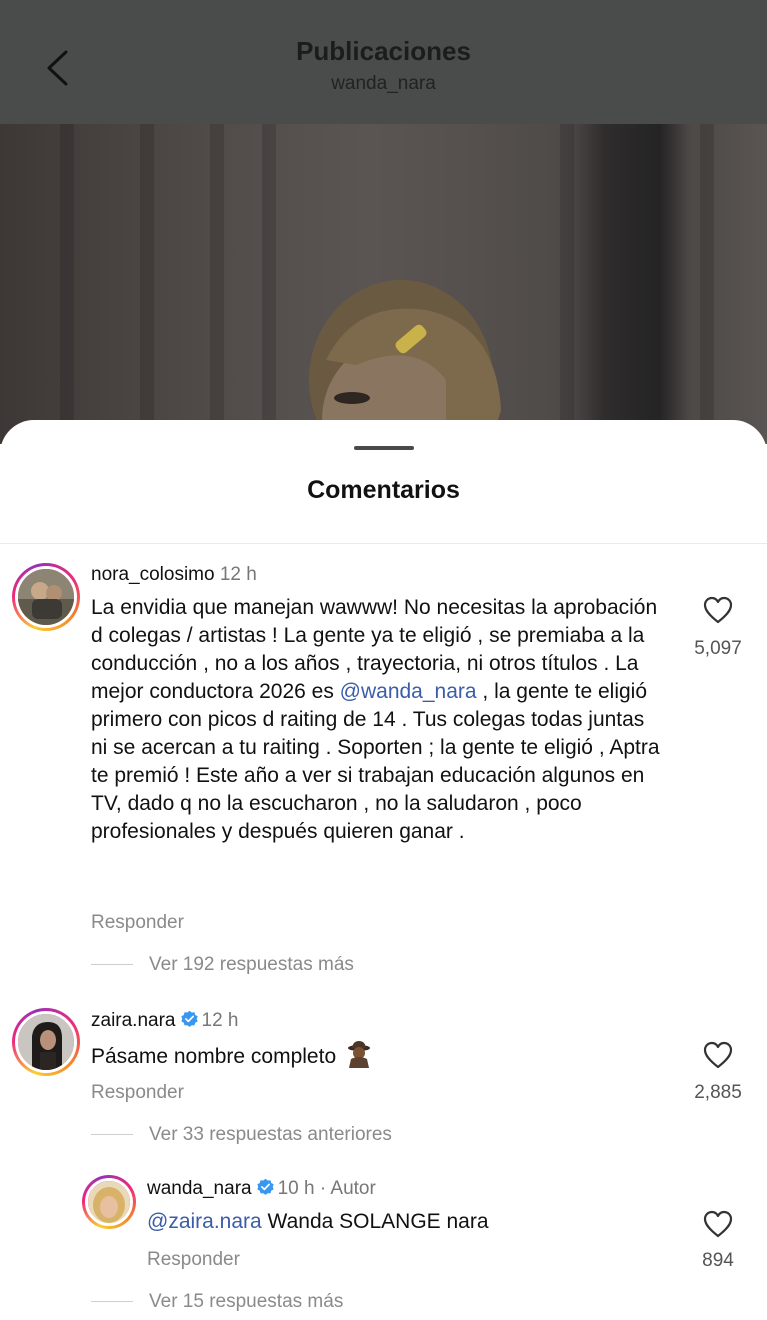 The height and width of the screenshot is (1320, 767). What do you see at coordinates (378, 1055) in the screenshot?
I see `comment-text: Pásame nombre completo` at bounding box center [378, 1055].